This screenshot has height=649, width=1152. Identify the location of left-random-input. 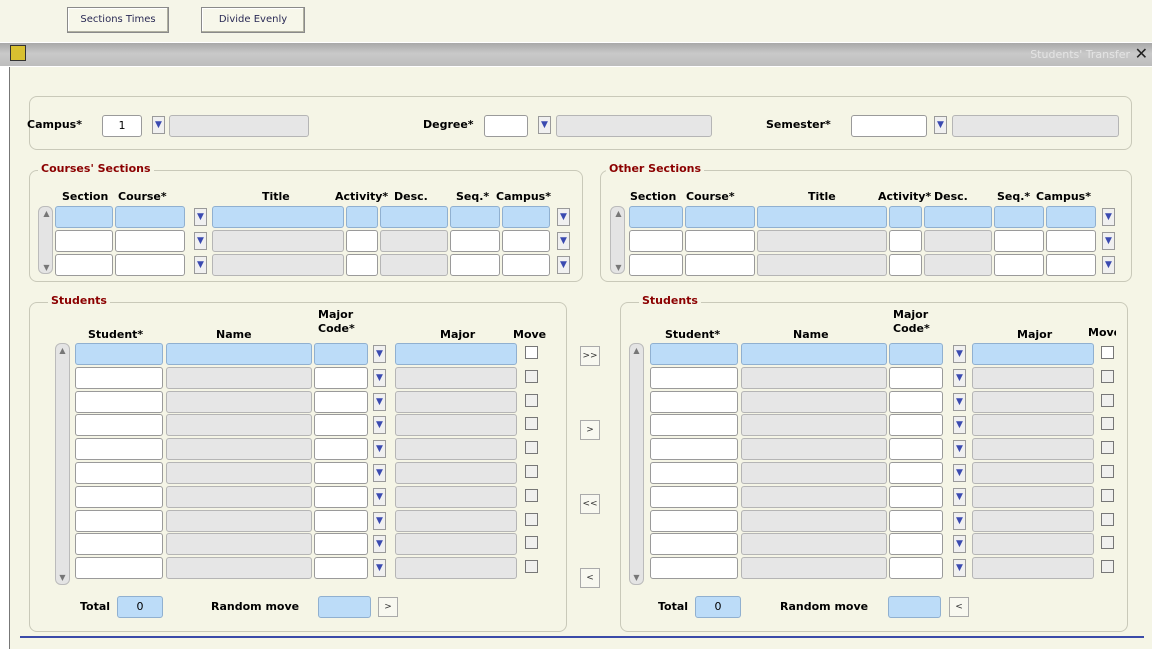
(344, 607).